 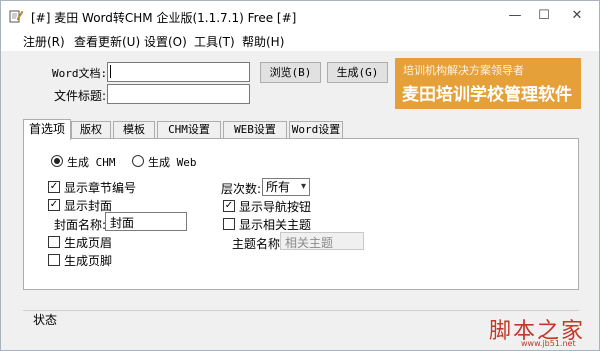 I want to click on maximize-button: ☐, so click(x=544, y=16).